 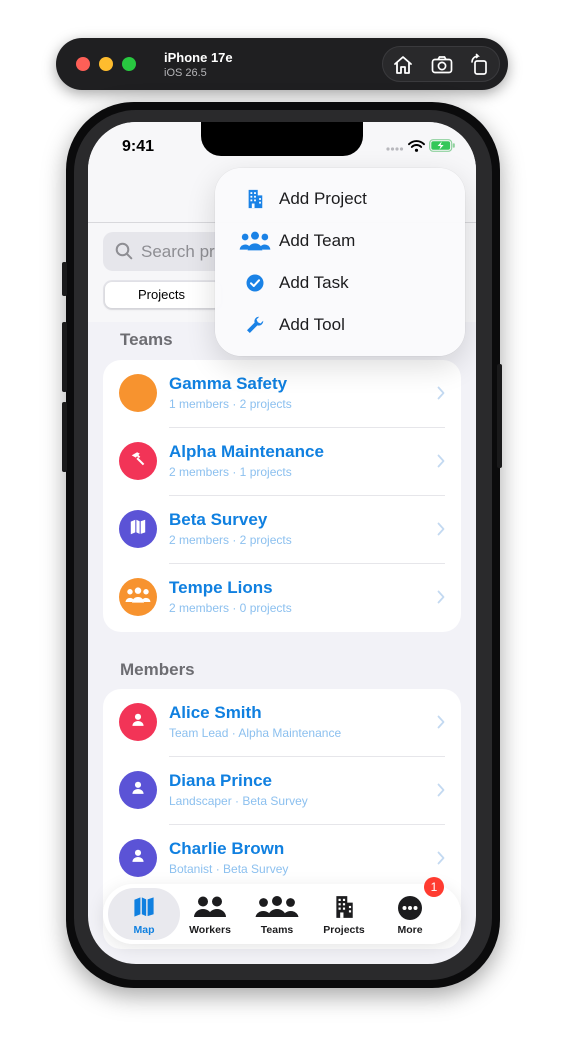 I want to click on hammer-icon, so click(x=138, y=461).